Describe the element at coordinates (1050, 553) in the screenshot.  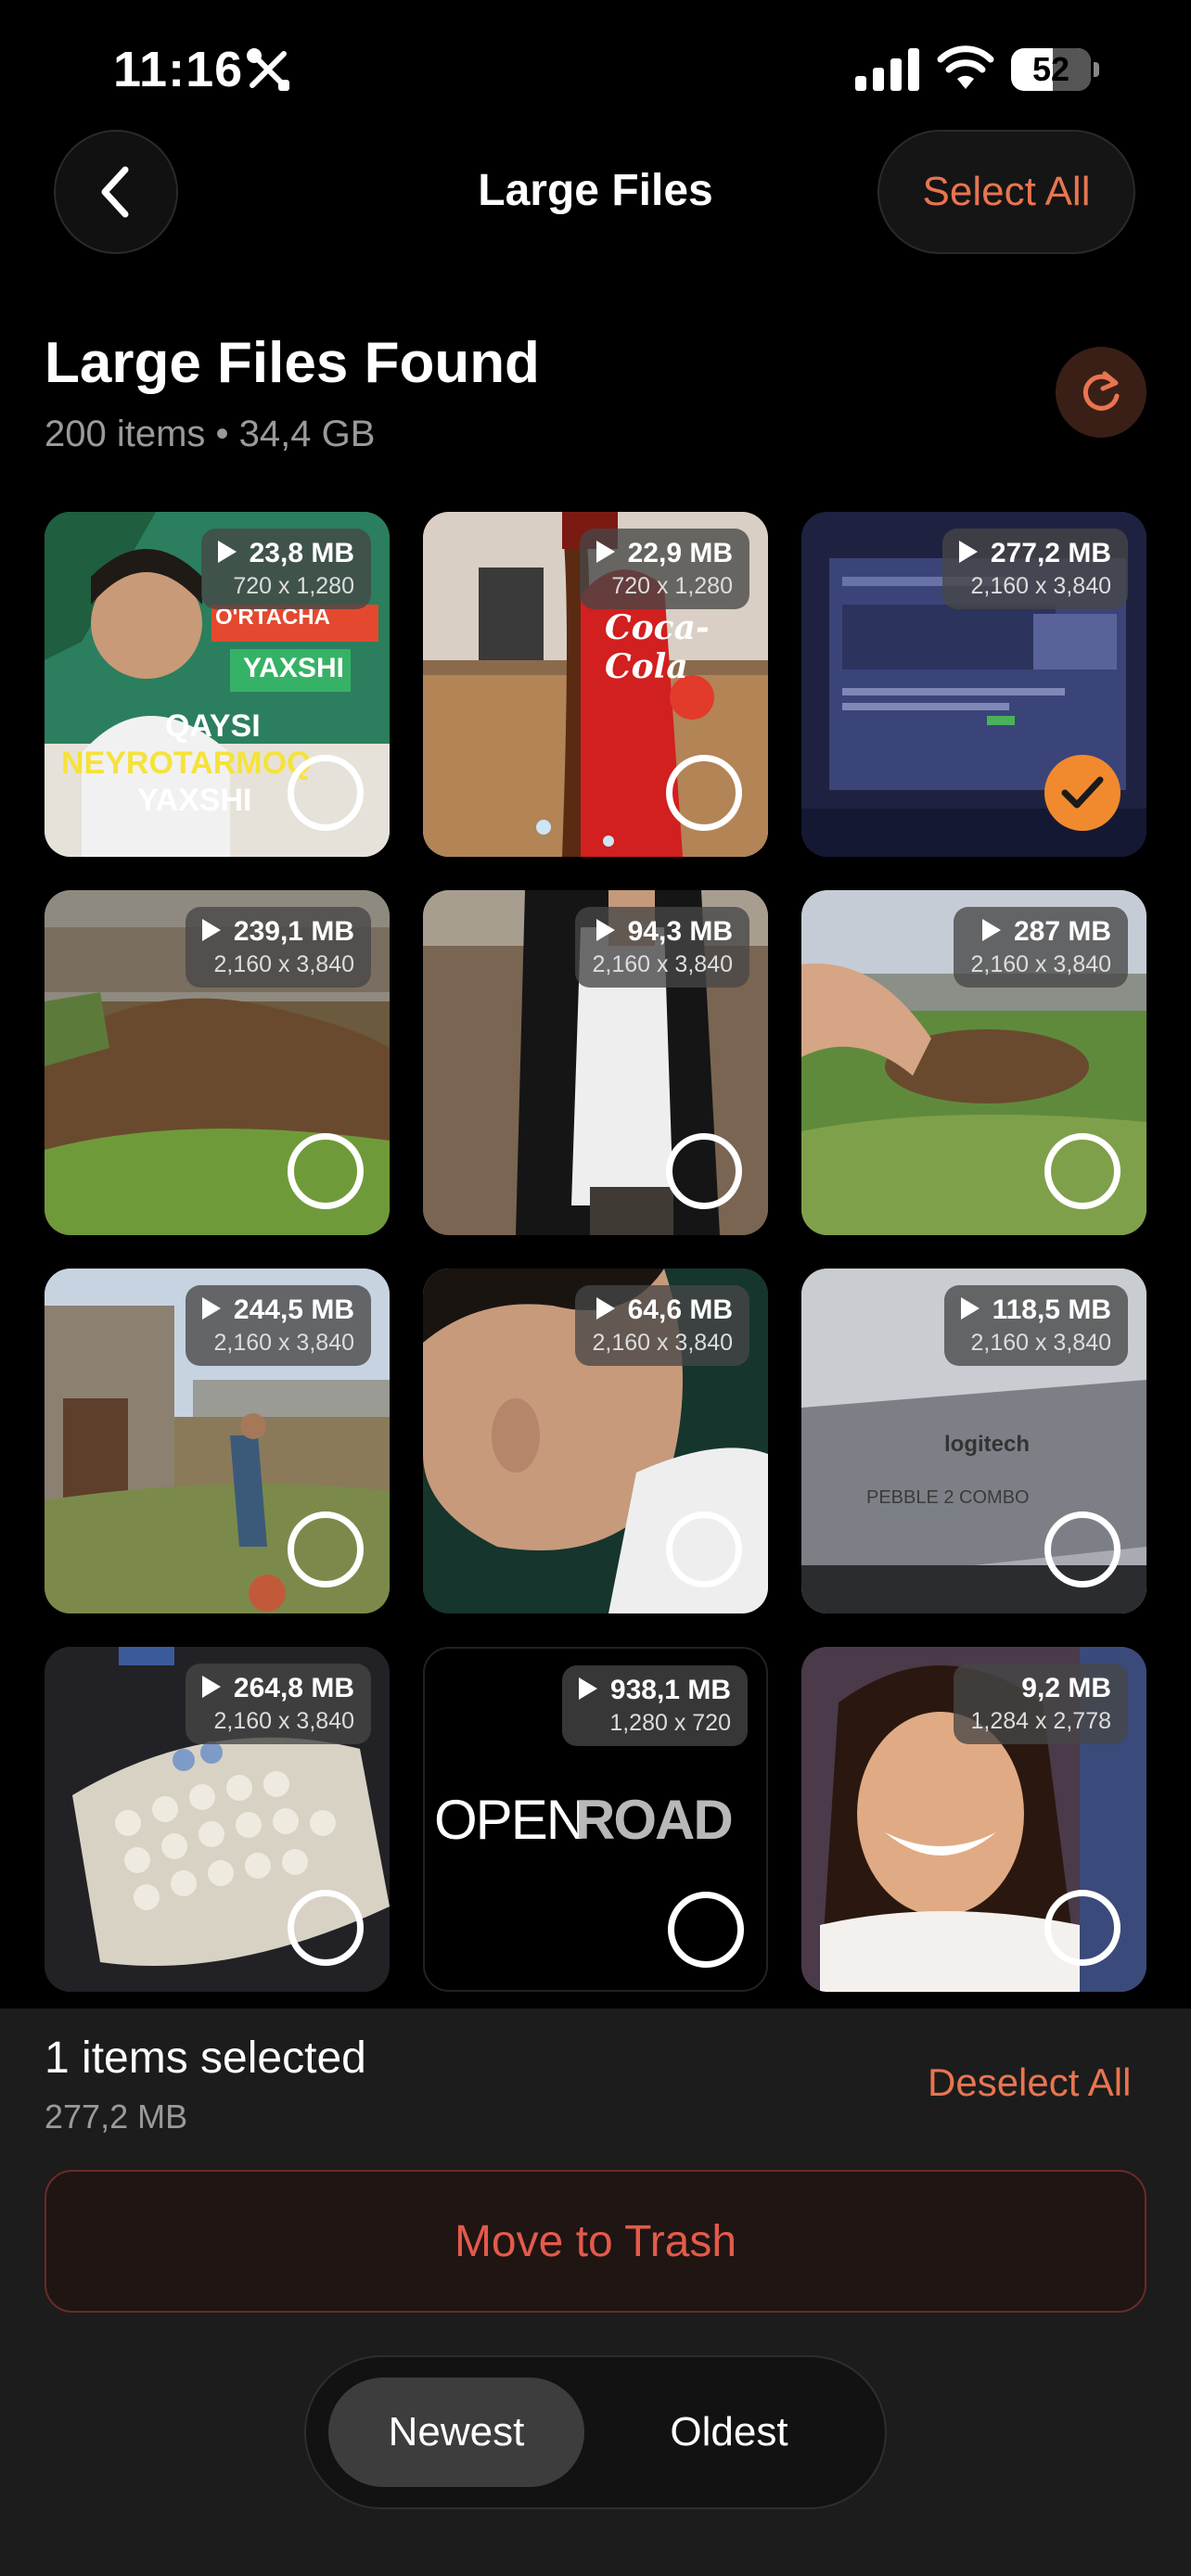
I see `file-size: 277,2 MB` at that location.